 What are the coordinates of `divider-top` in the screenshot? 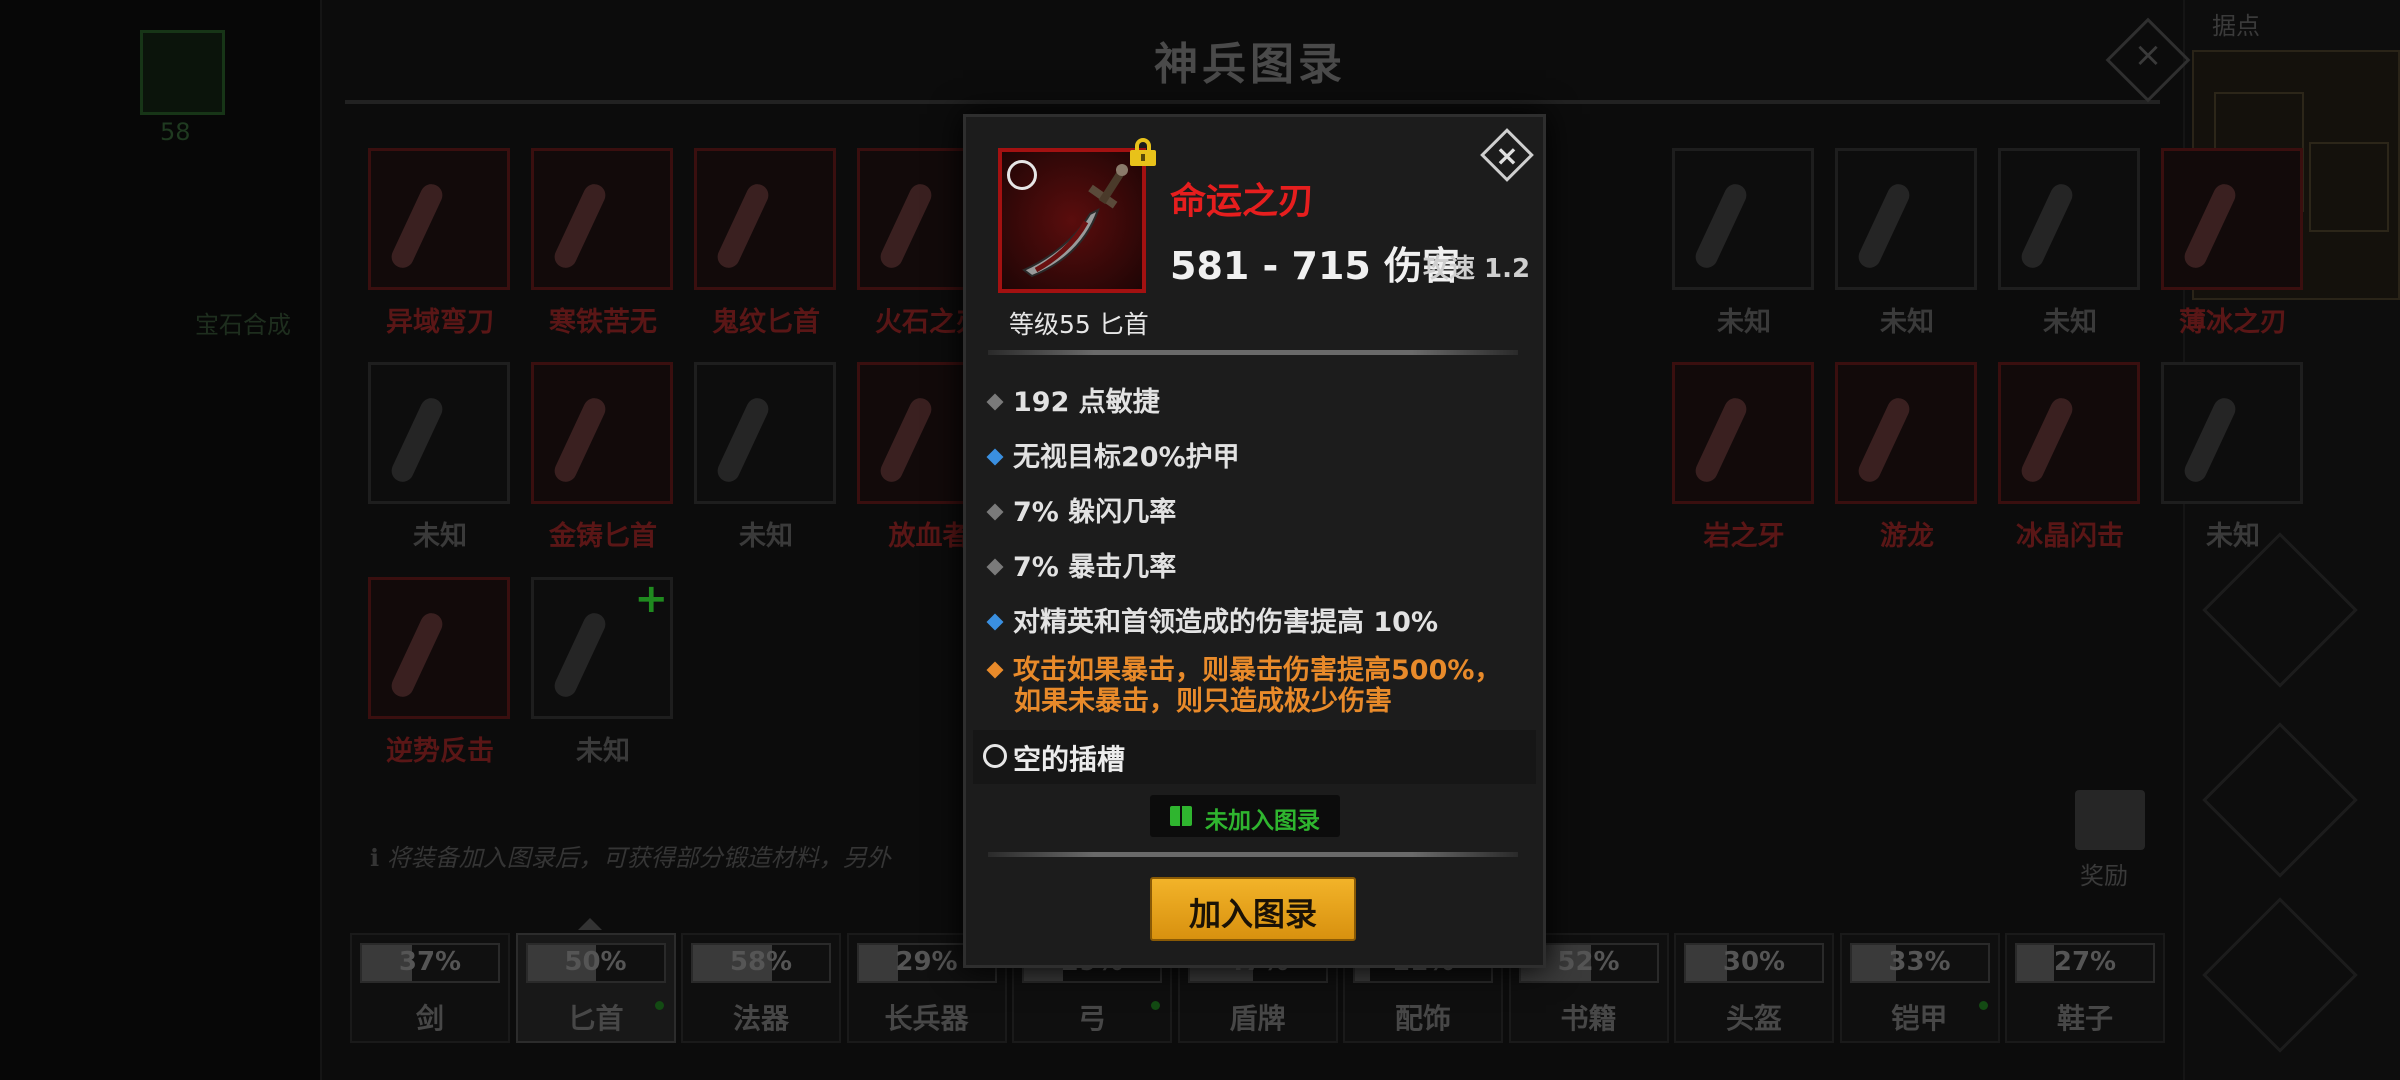 It's located at (1253, 352).